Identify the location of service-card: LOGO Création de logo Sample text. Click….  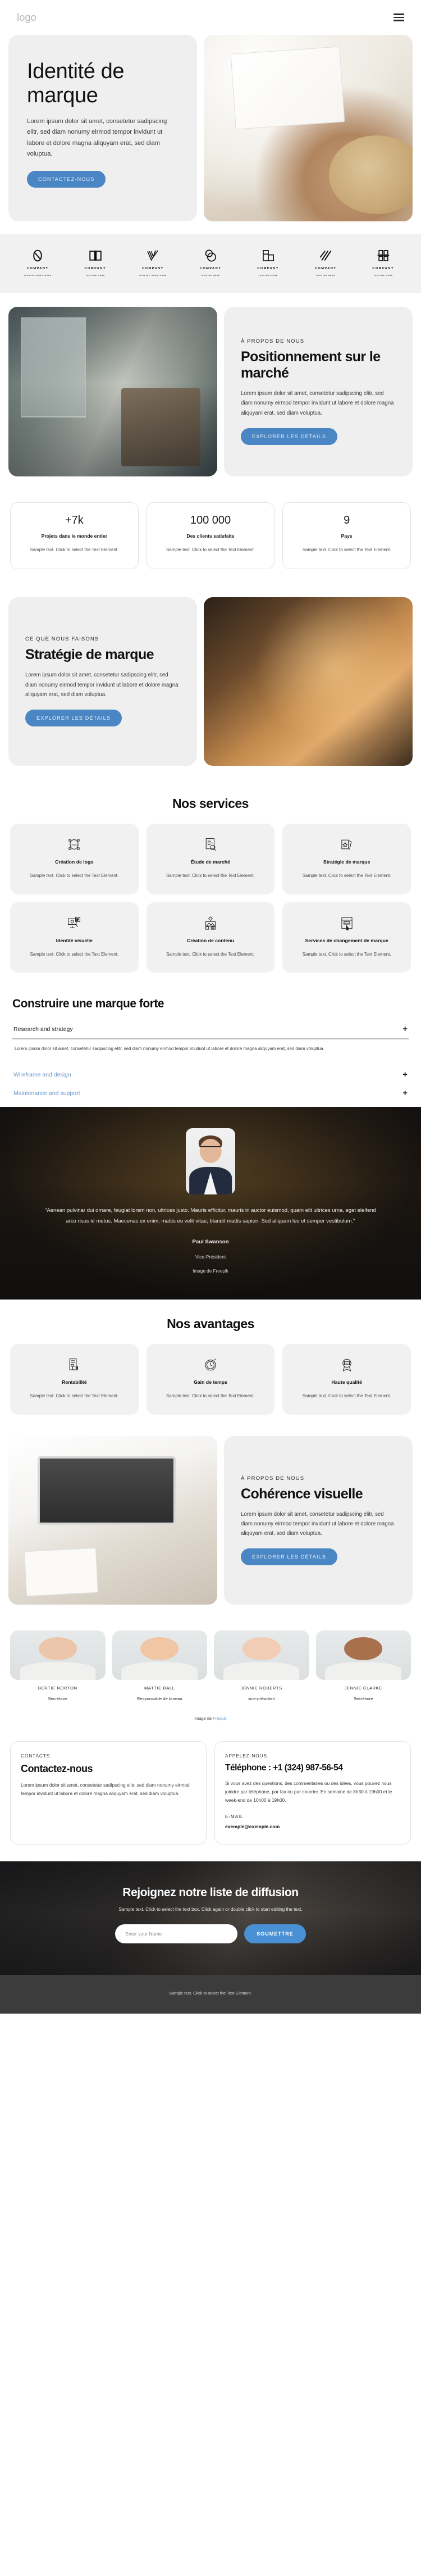
(74, 859).